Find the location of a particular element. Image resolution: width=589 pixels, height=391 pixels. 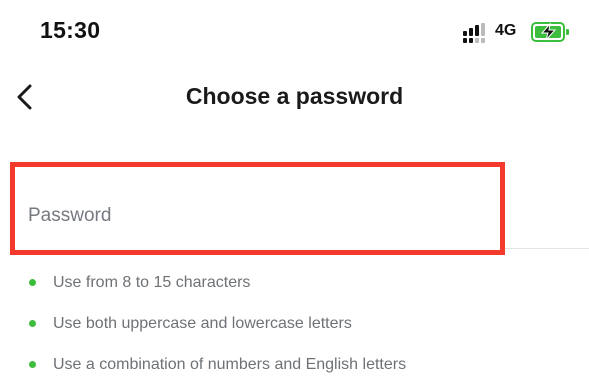

rule-text: Use from 8 to 15 characters is located at coordinates (152, 282).